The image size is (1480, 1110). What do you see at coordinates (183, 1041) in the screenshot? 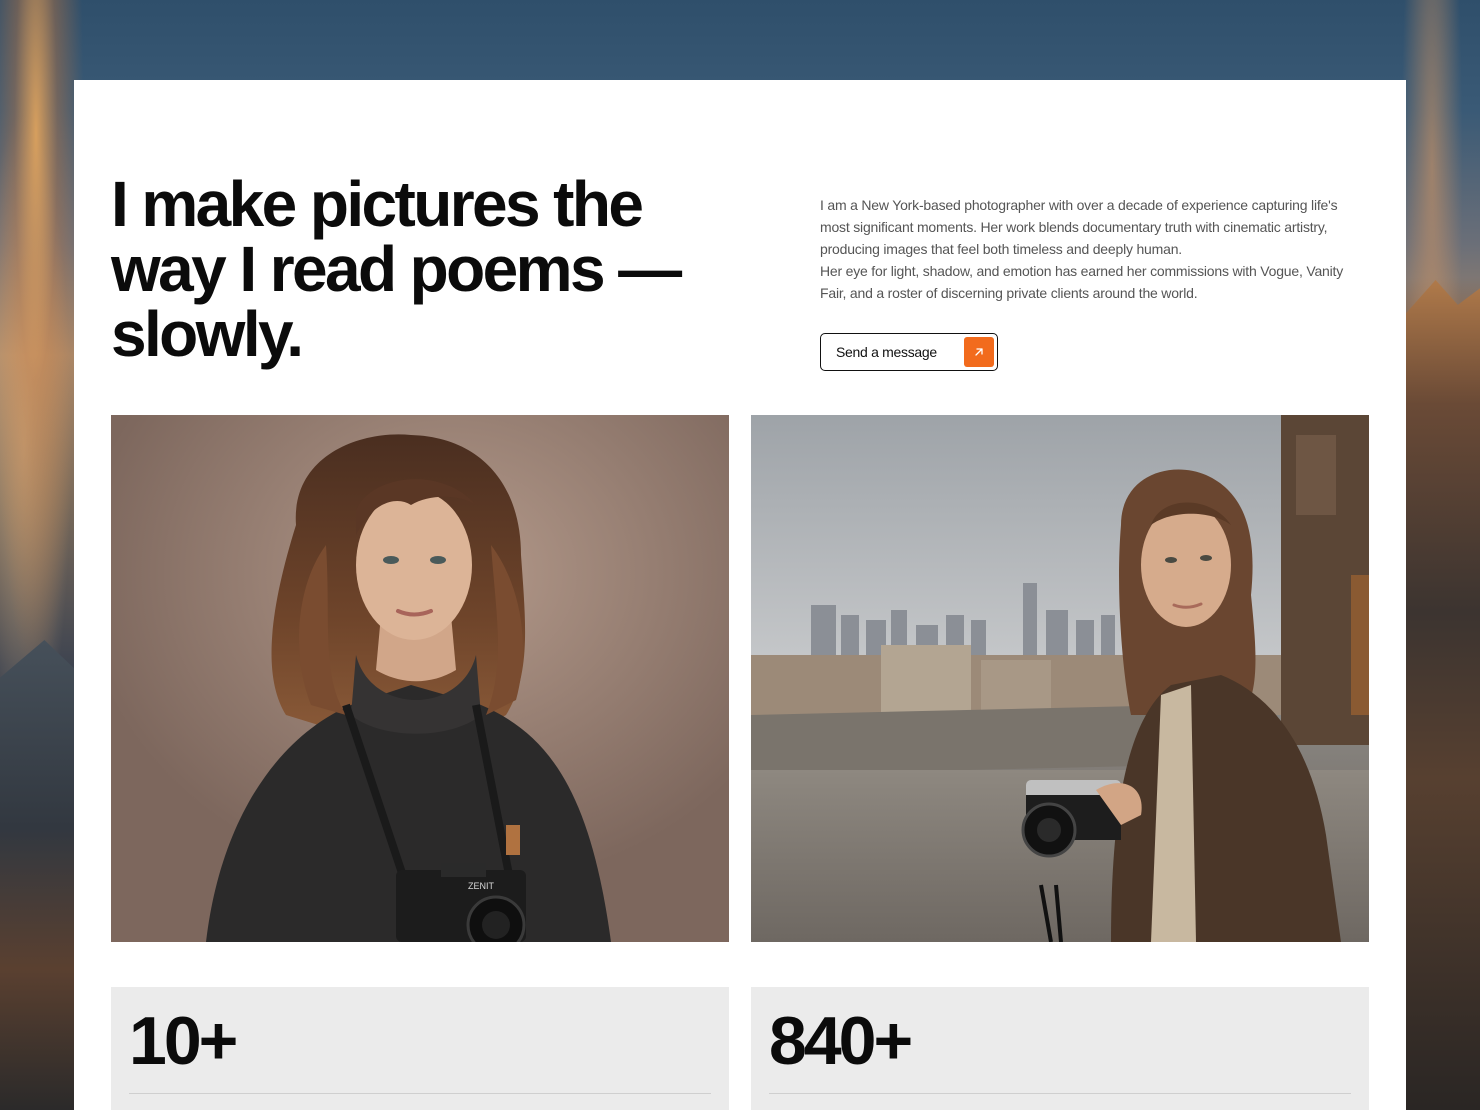
I see `stat-value: 10+` at bounding box center [183, 1041].